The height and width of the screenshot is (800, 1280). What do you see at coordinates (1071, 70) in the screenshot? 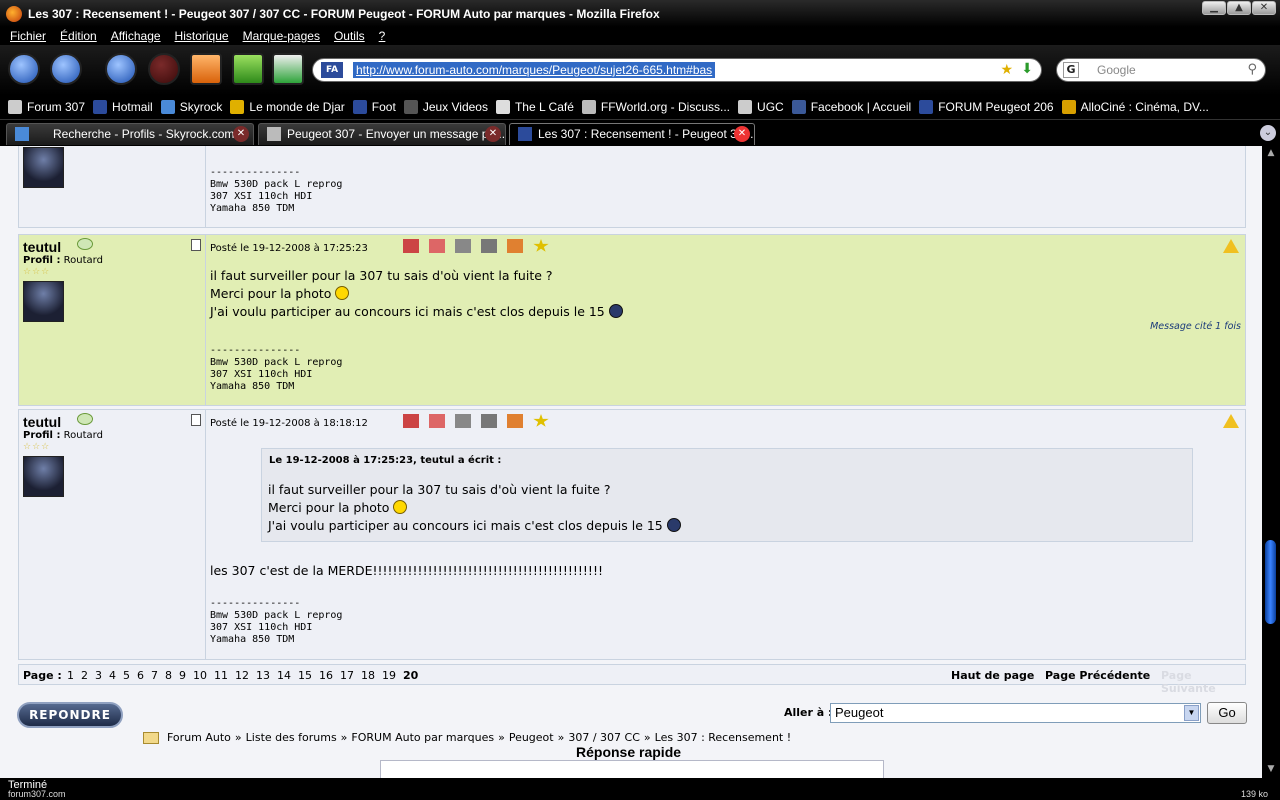
I see `google-engine-icon: G` at bounding box center [1071, 70].